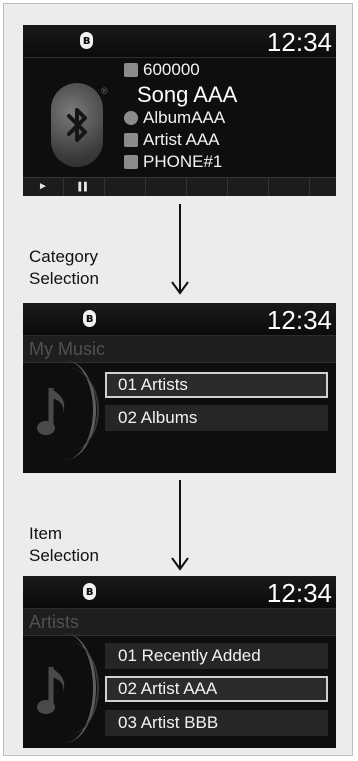  Describe the element at coordinates (181, 139) in the screenshot. I see `artist-name: Artist AAA` at that location.